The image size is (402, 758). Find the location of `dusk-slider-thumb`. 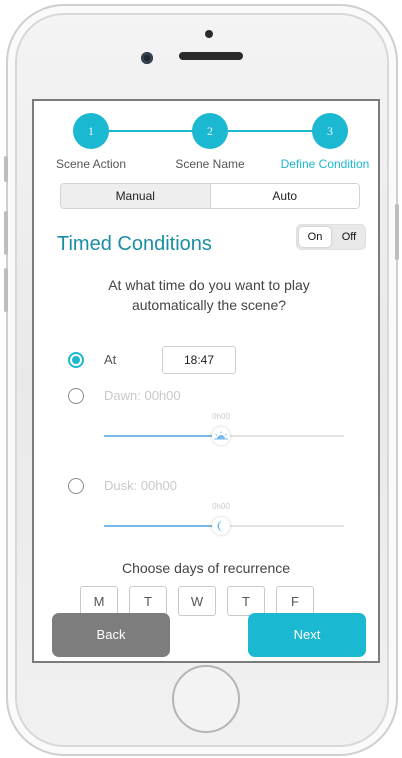

dusk-slider-thumb is located at coordinates (221, 526).